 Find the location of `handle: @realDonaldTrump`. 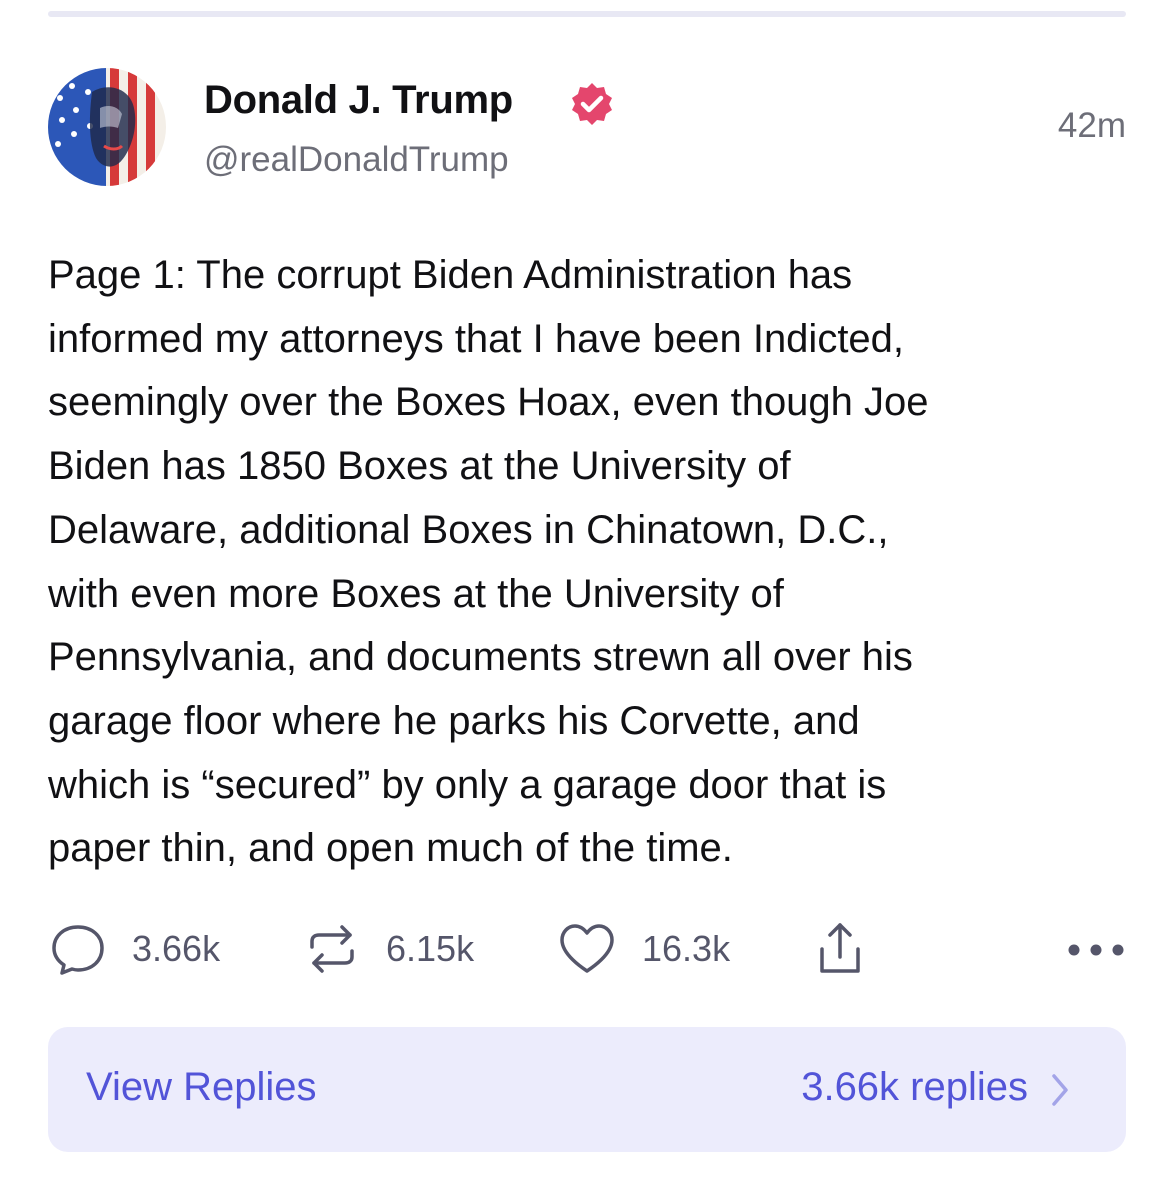

handle: @realDonaldTrump is located at coordinates (356, 160).